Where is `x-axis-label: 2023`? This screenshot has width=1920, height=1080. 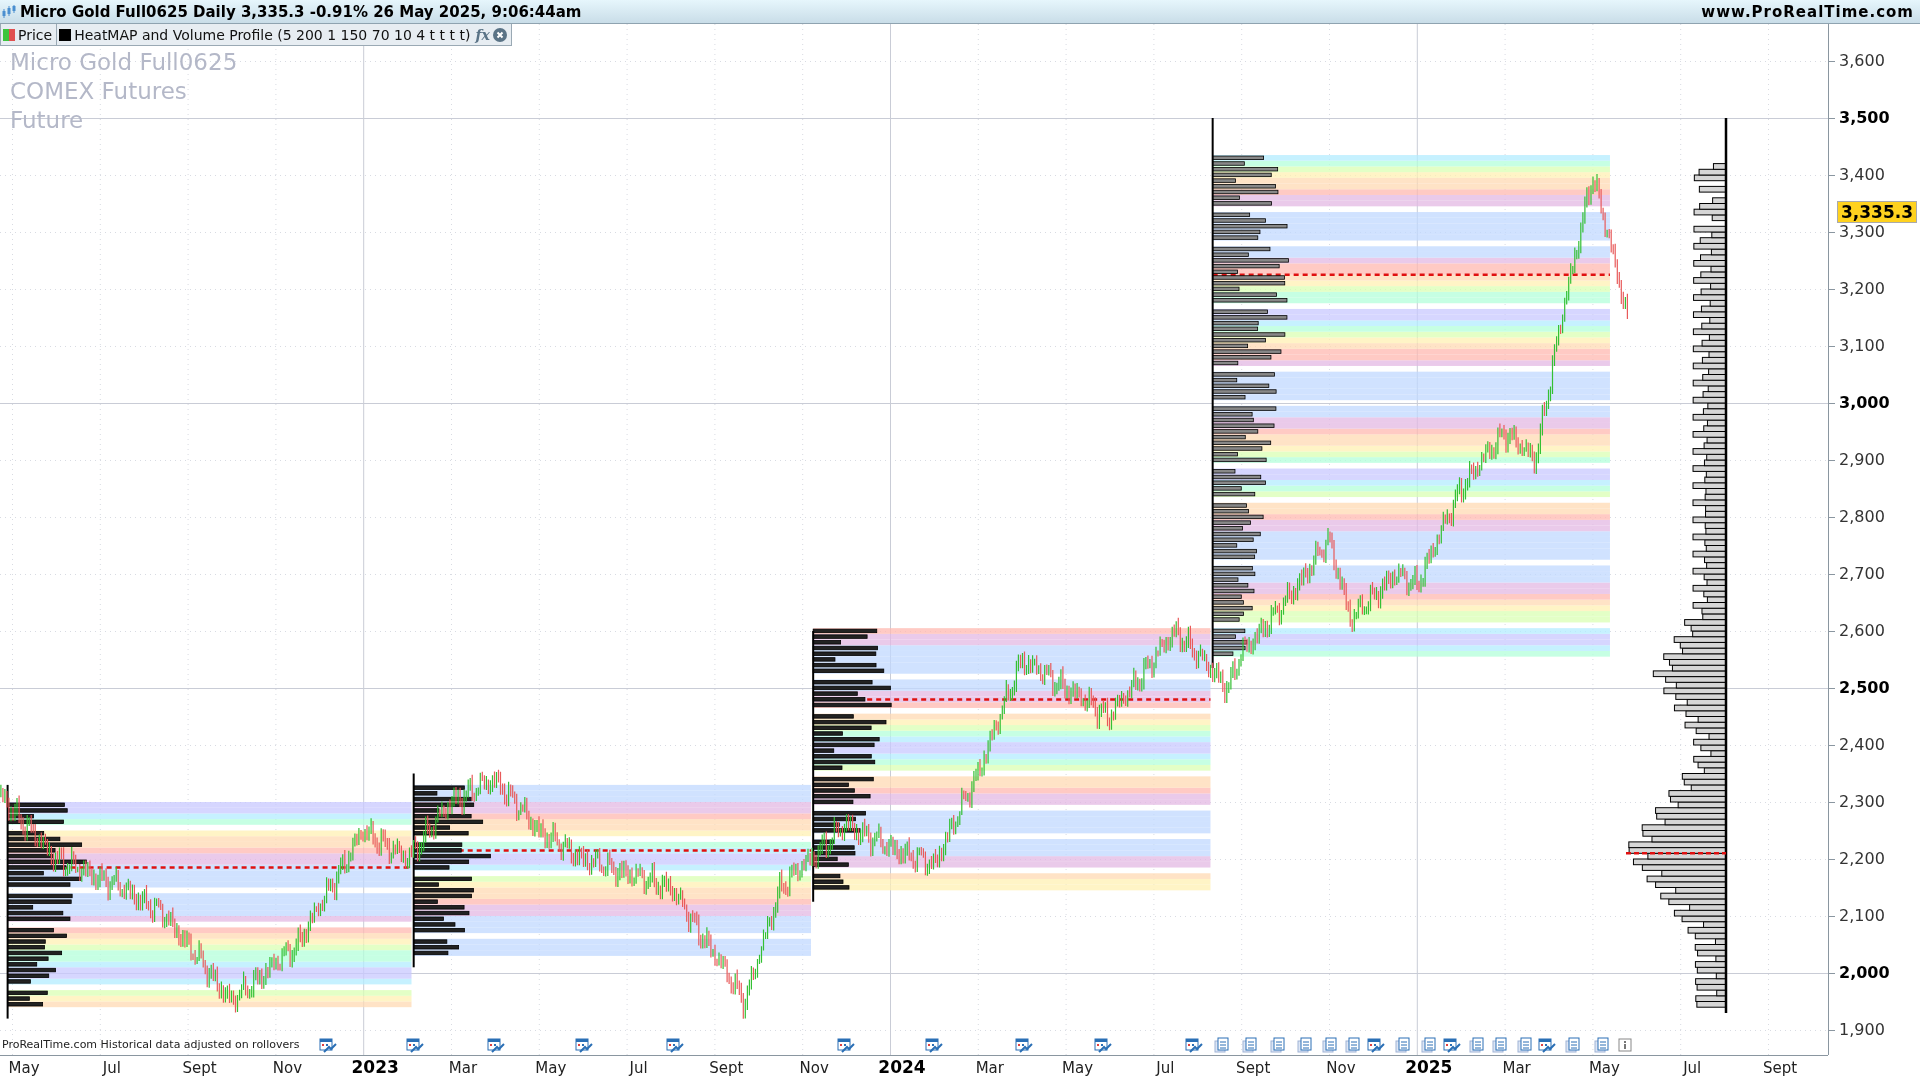 x-axis-label: 2023 is located at coordinates (375, 1067).